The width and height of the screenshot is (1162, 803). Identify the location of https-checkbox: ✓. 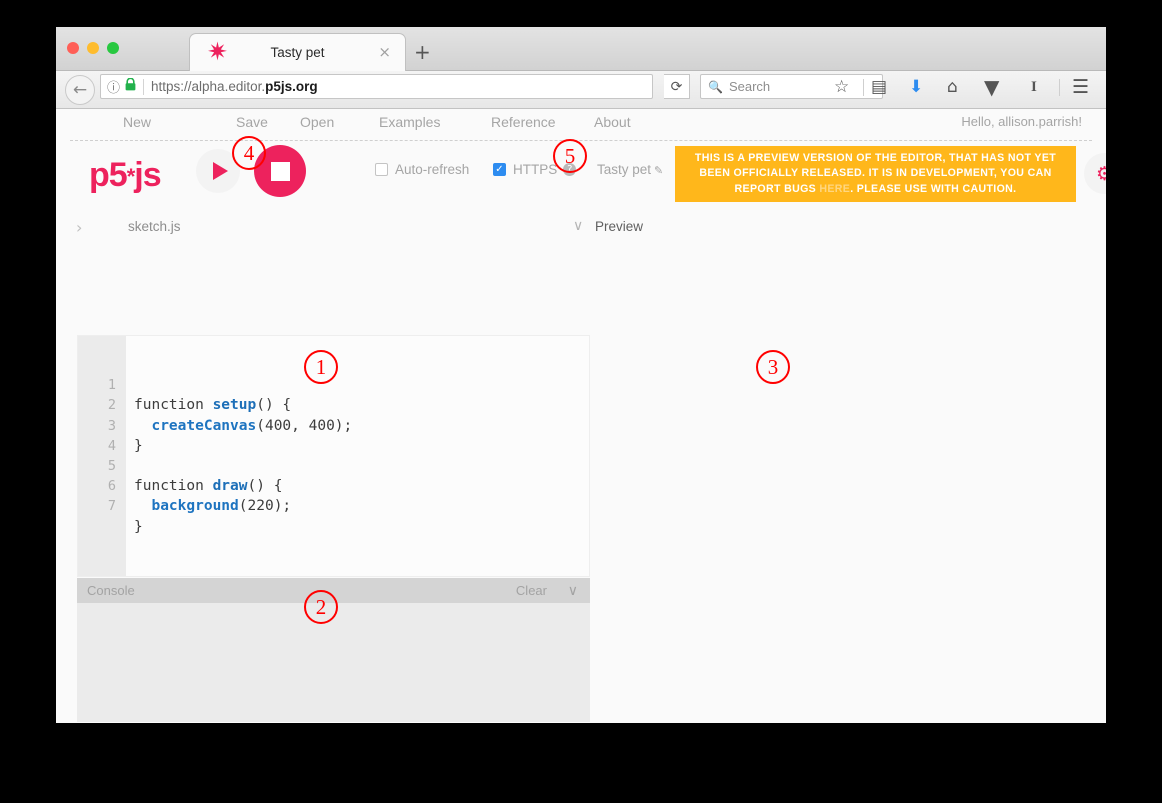
(499, 169).